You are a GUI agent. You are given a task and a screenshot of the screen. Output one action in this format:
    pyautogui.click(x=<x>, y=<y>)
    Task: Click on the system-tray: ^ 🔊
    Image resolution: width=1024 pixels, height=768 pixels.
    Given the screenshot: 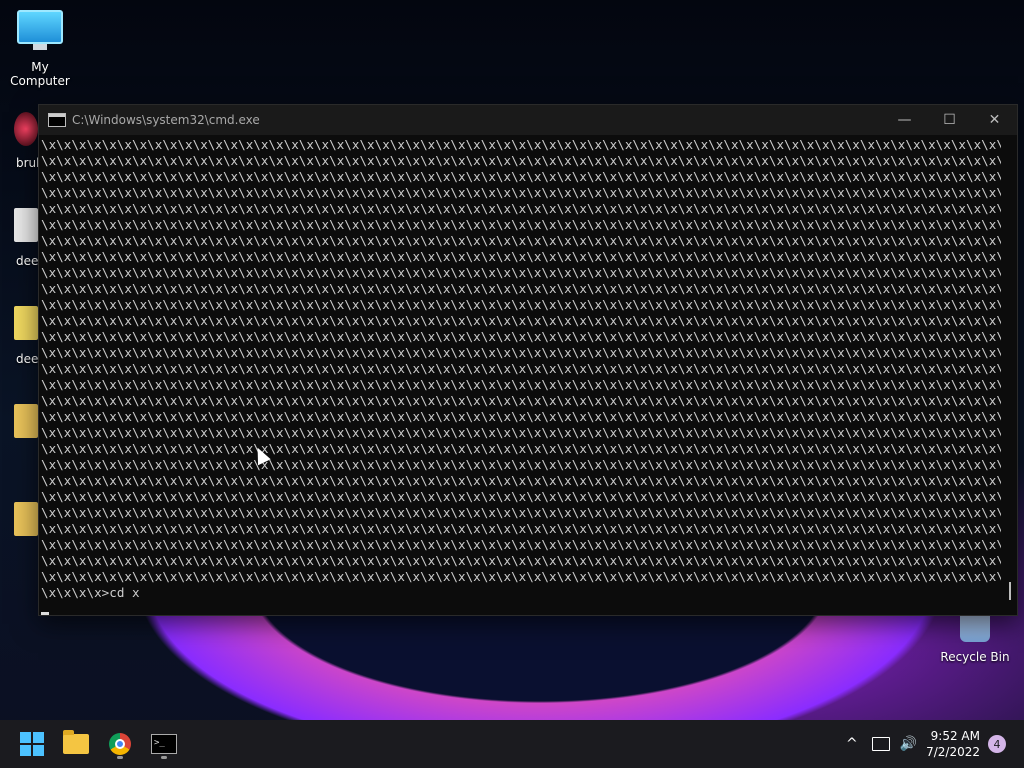 What is the action you would take?
    pyautogui.click(x=881, y=744)
    